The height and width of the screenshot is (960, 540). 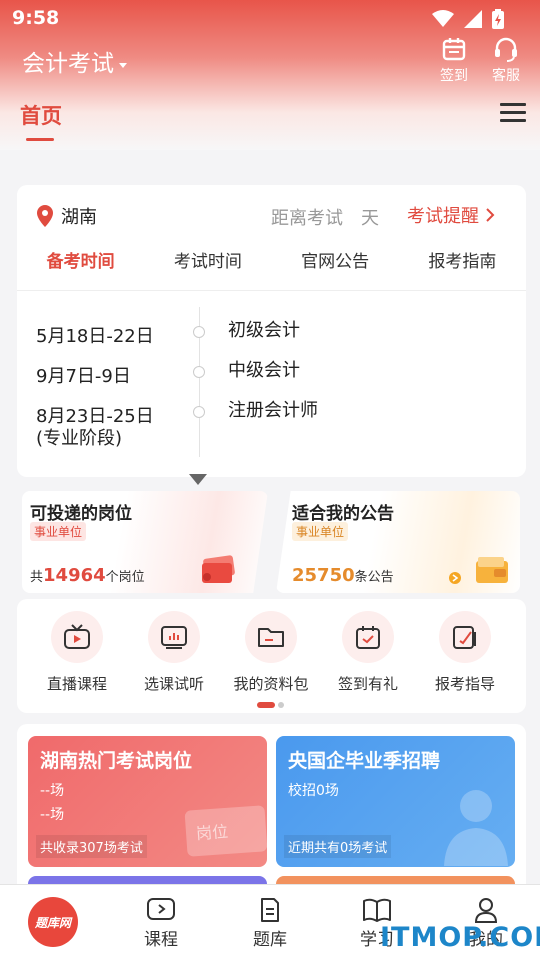 I want to click on exam-reminder-link: 考试提醒, so click(x=451, y=215).